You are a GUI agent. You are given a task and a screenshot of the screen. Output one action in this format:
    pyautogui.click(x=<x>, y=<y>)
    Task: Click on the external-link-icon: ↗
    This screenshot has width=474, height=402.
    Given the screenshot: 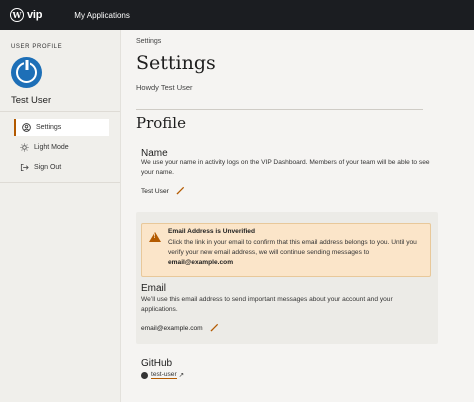 What is the action you would take?
    pyautogui.click(x=181, y=375)
    